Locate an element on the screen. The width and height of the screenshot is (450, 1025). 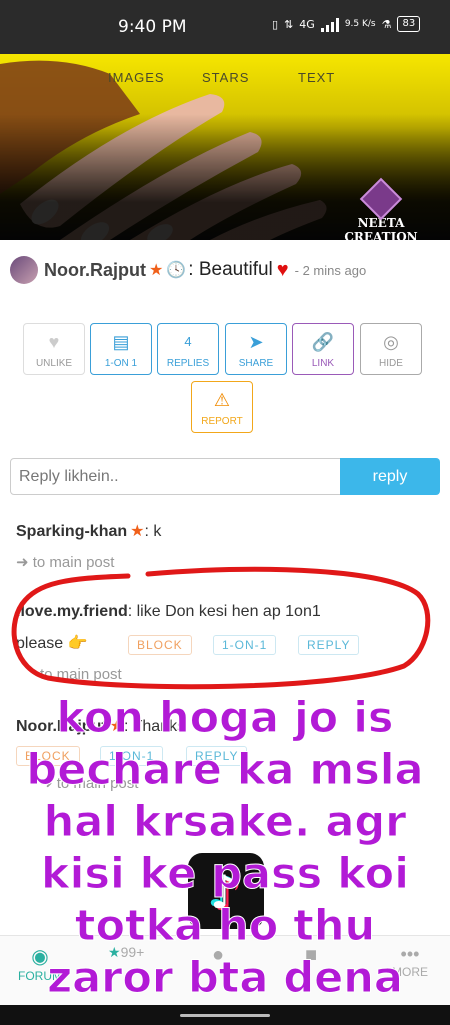
network-type: 4G is located at coordinates (307, 24).